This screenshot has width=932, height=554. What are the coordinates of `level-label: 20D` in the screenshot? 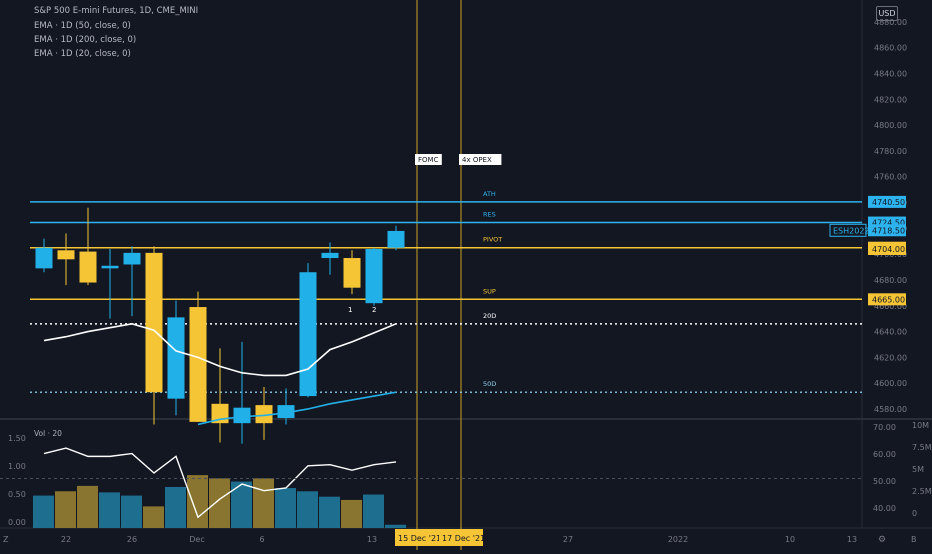 It's located at (489, 316).